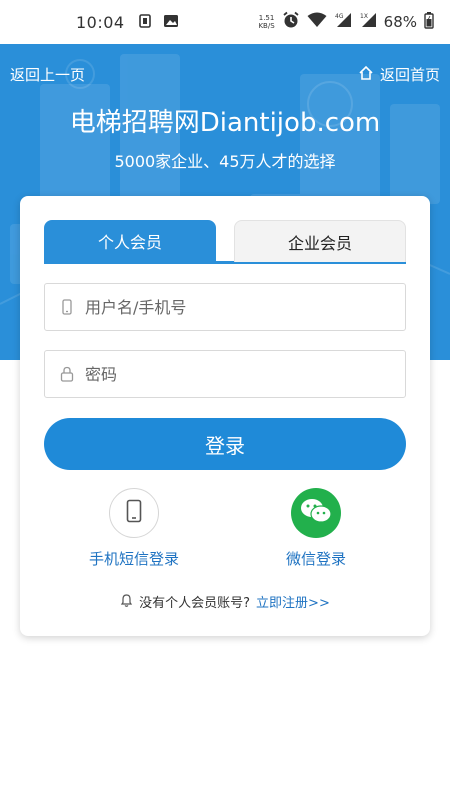 The width and height of the screenshot is (450, 800). I want to click on tab-enterprise-member: 企业会员, so click(320, 241).